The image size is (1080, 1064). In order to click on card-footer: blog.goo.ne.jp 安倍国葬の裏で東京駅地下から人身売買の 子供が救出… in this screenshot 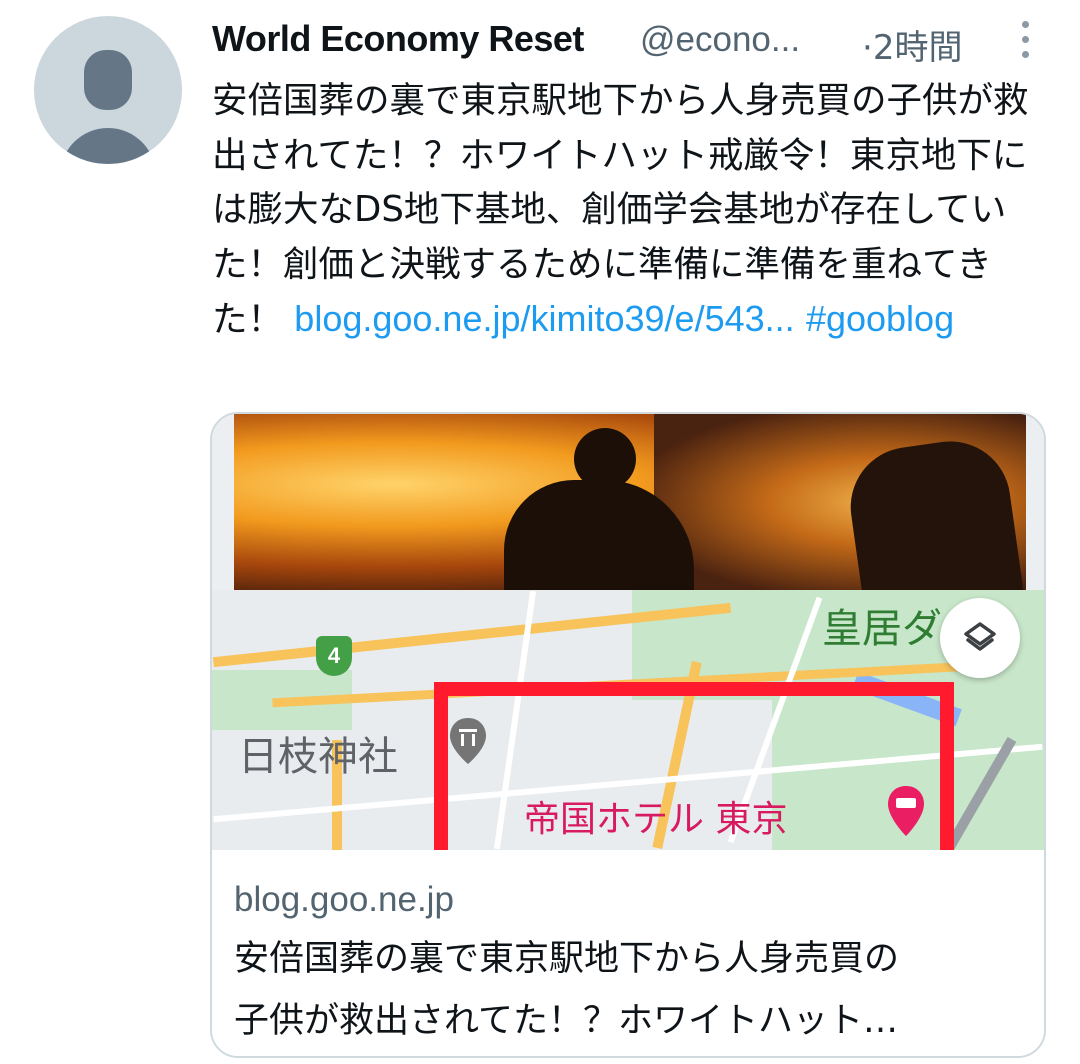, I will do `click(628, 953)`.